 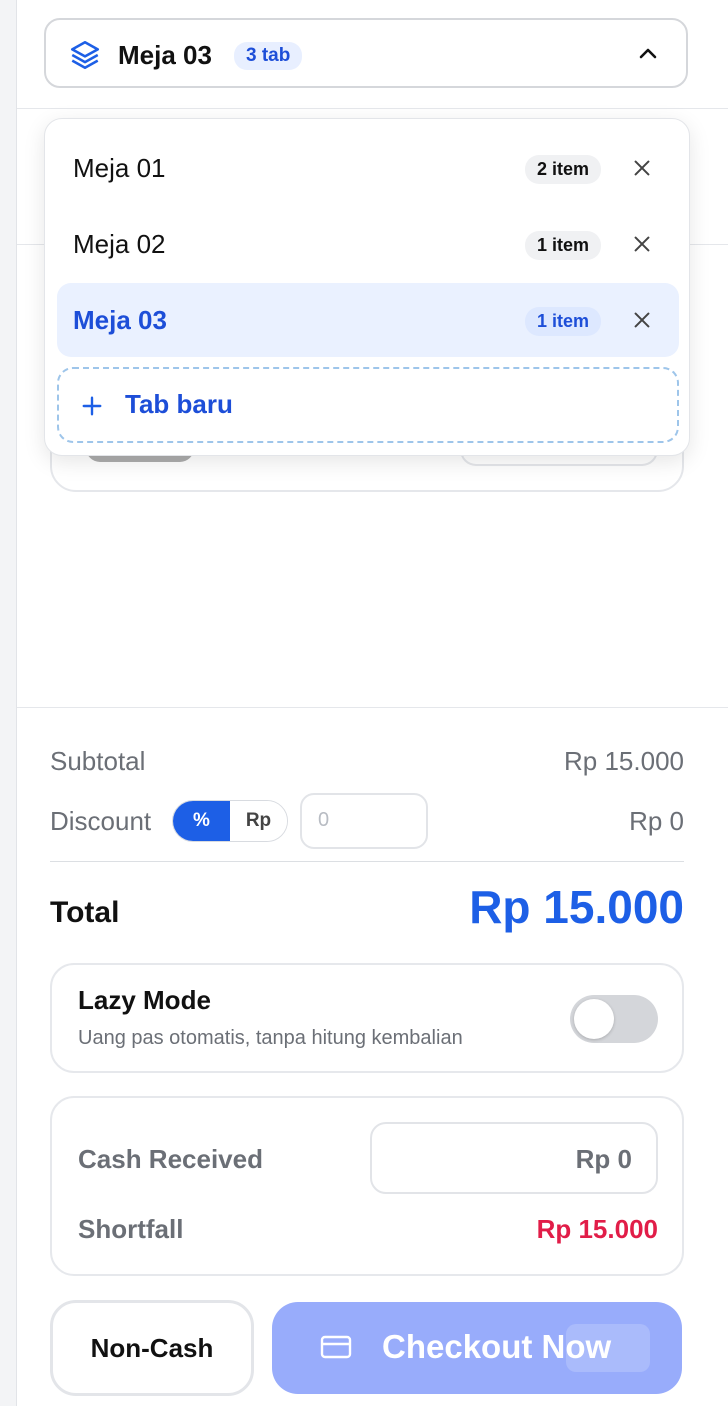 I want to click on lazy-mode-title: Lazy Mode, so click(x=144, y=1000).